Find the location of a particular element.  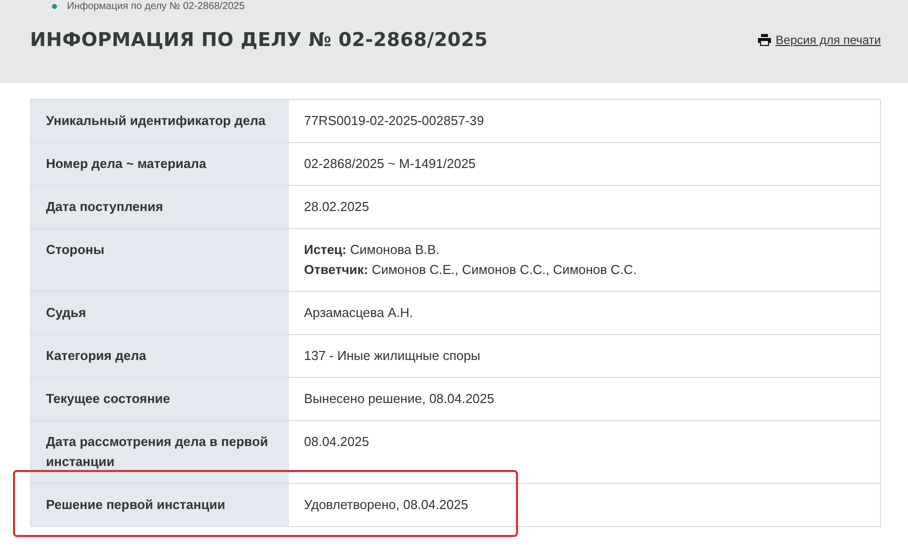

field-label: Номер дела ~ материала is located at coordinates (160, 164).